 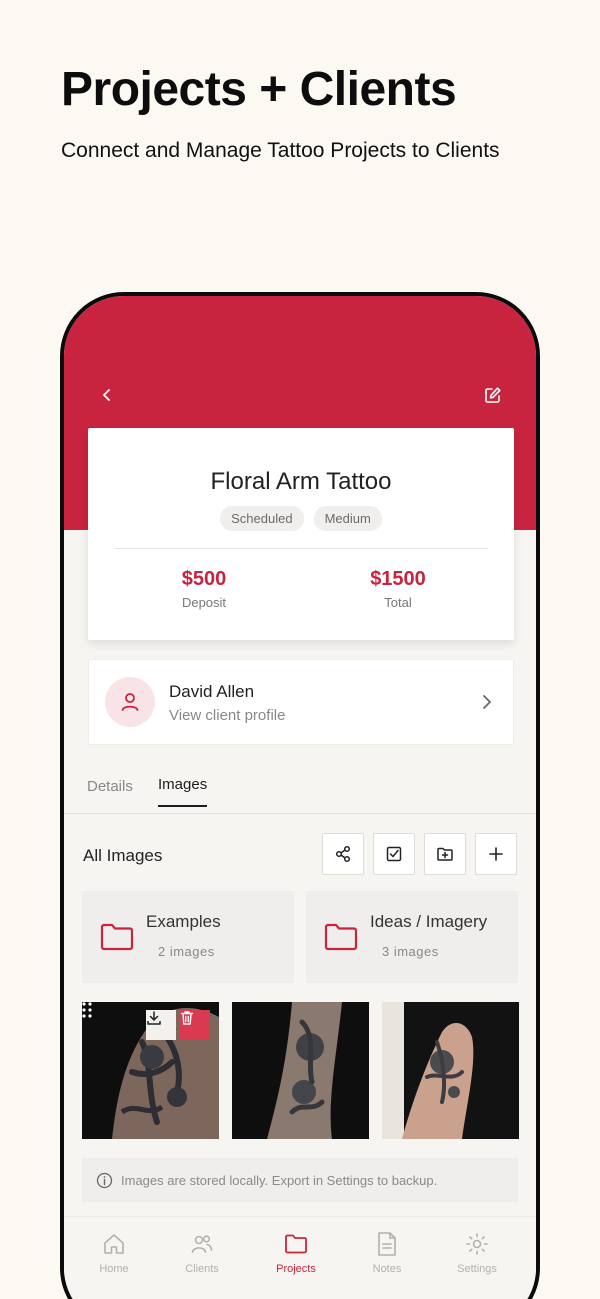 I want to click on total-label: Total, so click(x=398, y=602).